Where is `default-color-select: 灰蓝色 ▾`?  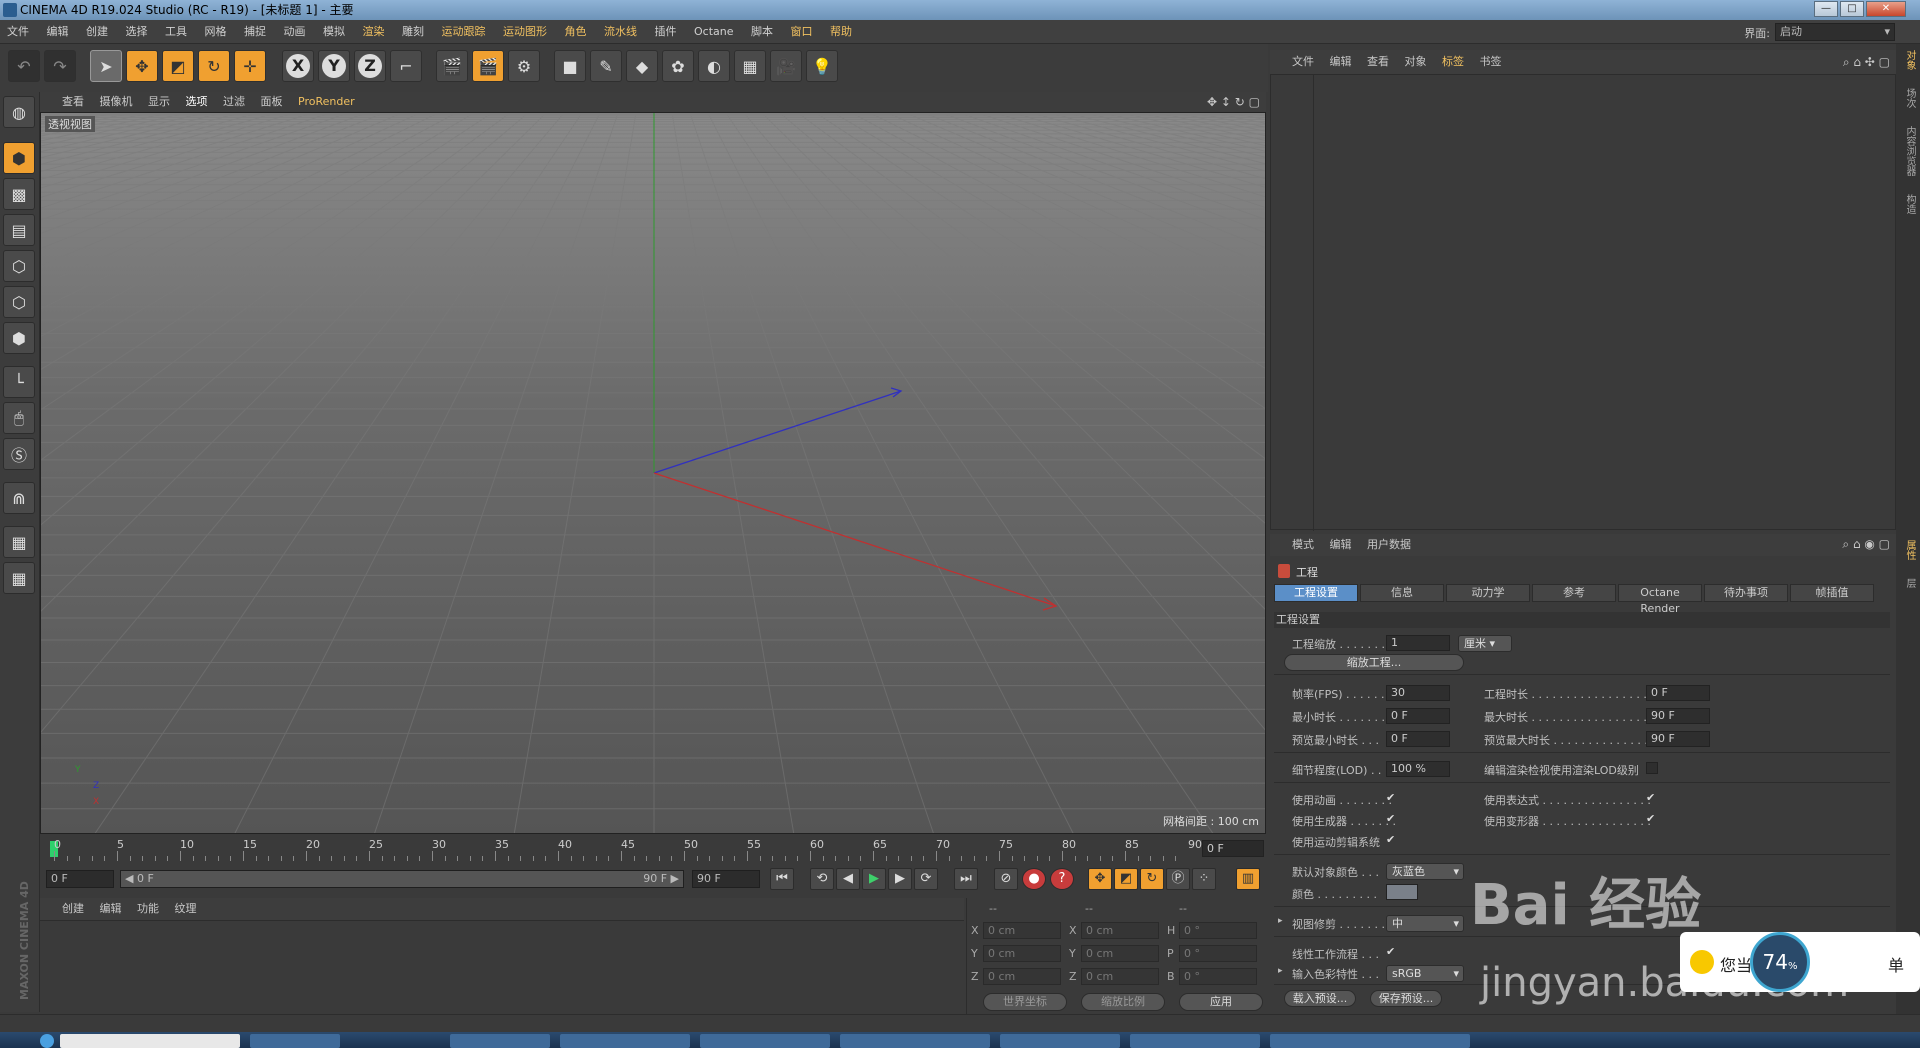 default-color-select: 灰蓝色 ▾ is located at coordinates (1425, 871).